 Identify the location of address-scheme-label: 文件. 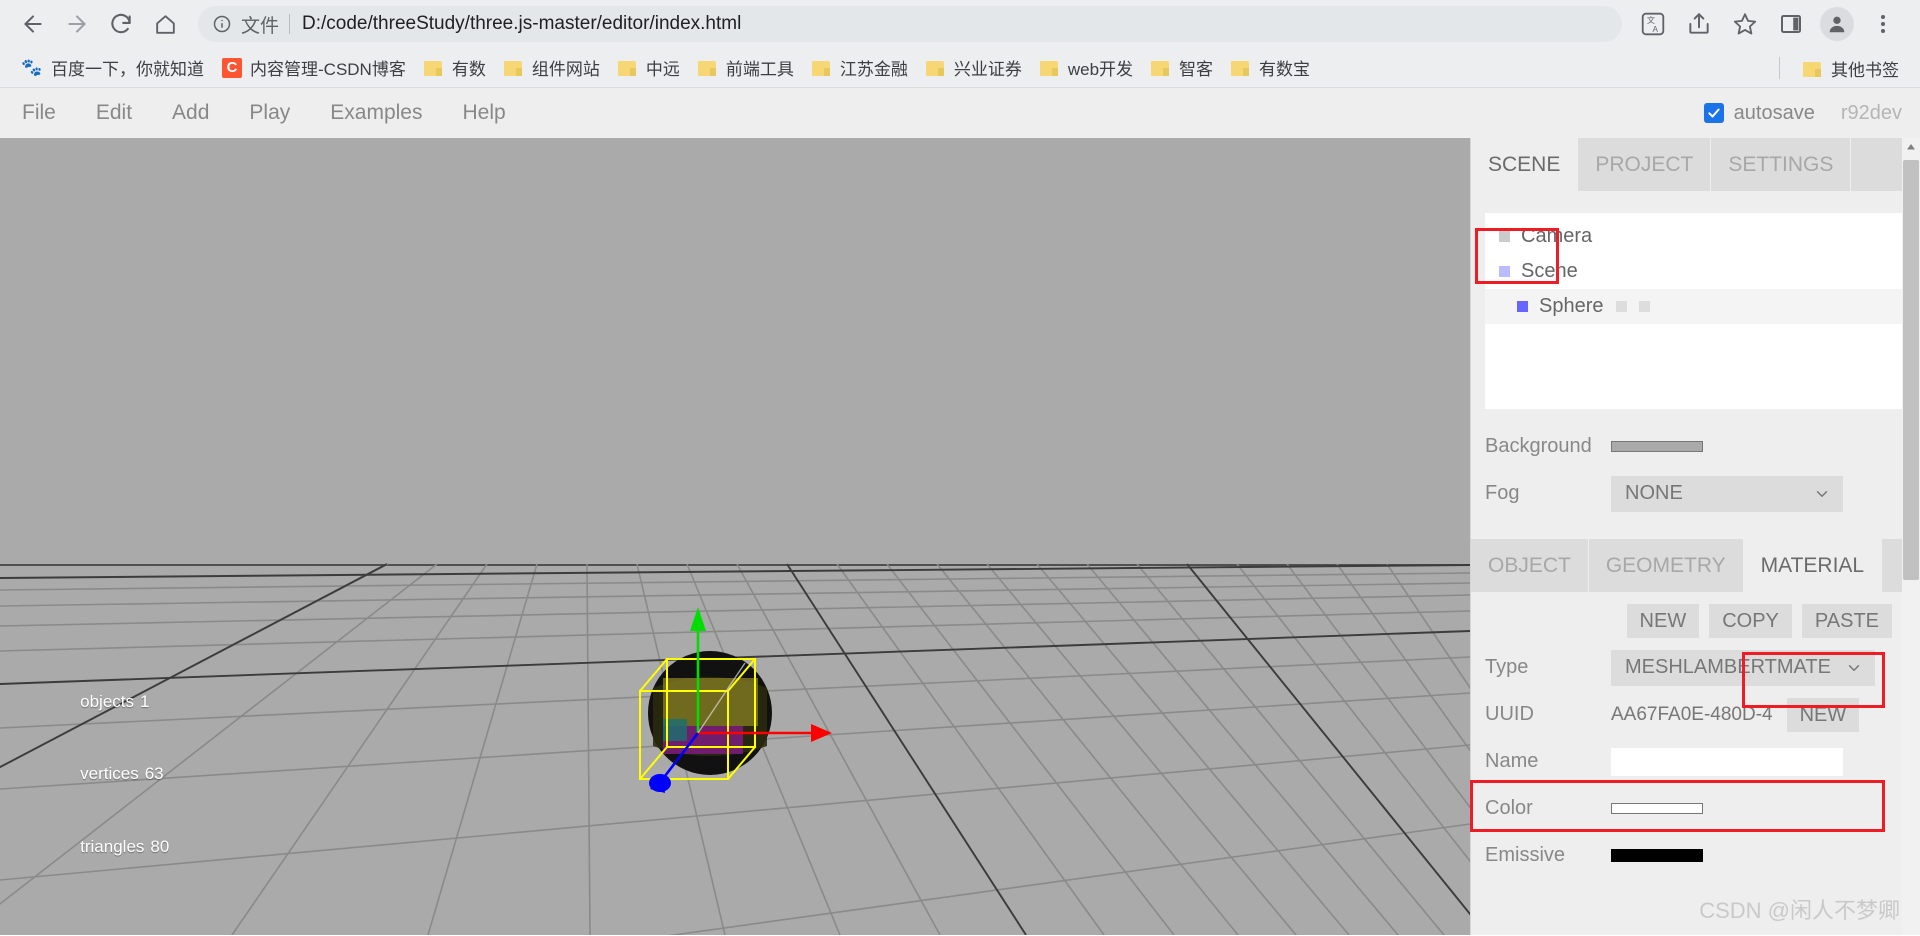
(260, 26).